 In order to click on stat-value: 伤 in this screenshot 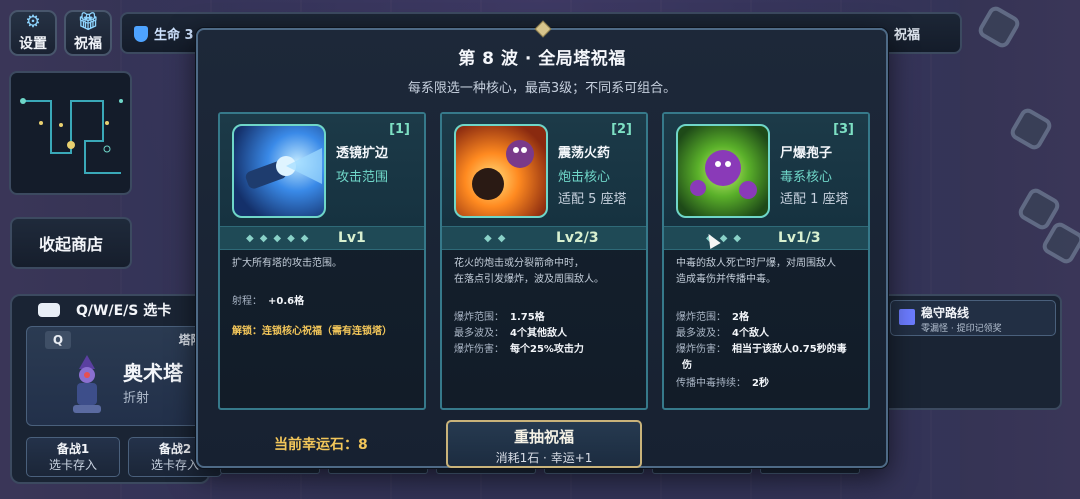, I will do `click(687, 365)`.